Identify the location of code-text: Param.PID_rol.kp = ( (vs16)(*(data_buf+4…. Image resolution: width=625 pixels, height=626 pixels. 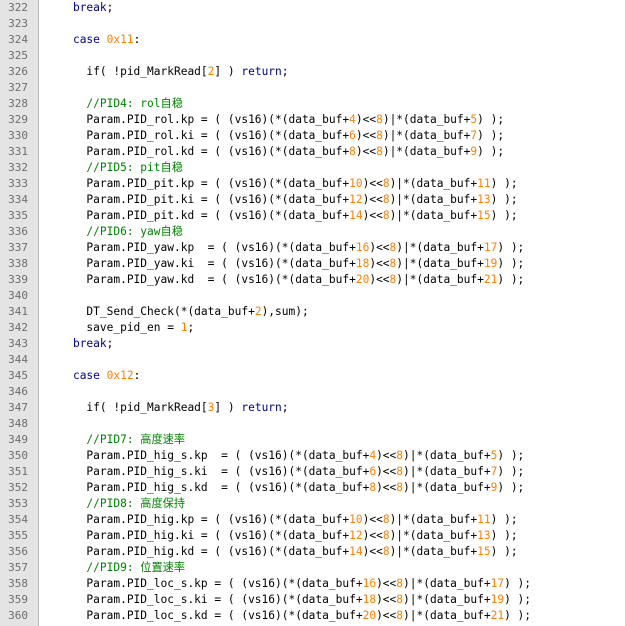
(275, 120).